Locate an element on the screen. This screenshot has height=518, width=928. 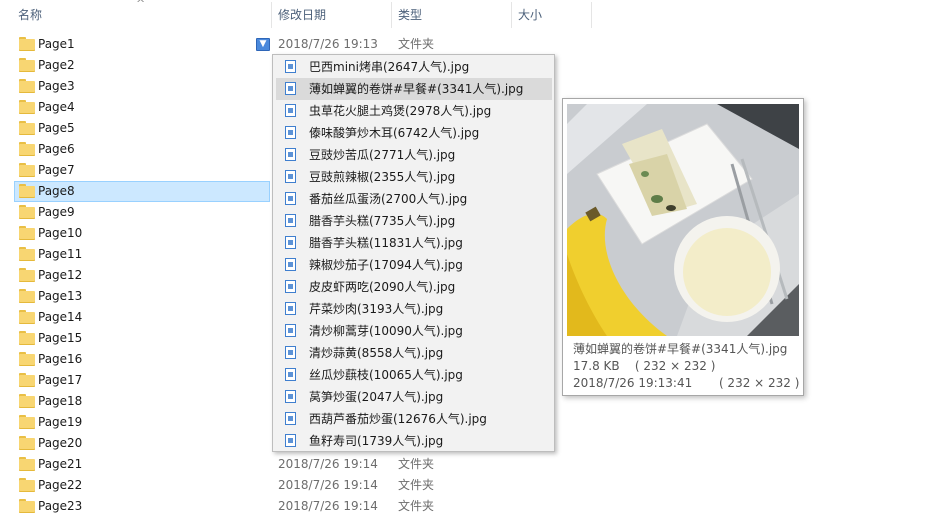
dropdown-file-label: 皮皮虾两吃(2090人气).jpg is located at coordinates (382, 287).